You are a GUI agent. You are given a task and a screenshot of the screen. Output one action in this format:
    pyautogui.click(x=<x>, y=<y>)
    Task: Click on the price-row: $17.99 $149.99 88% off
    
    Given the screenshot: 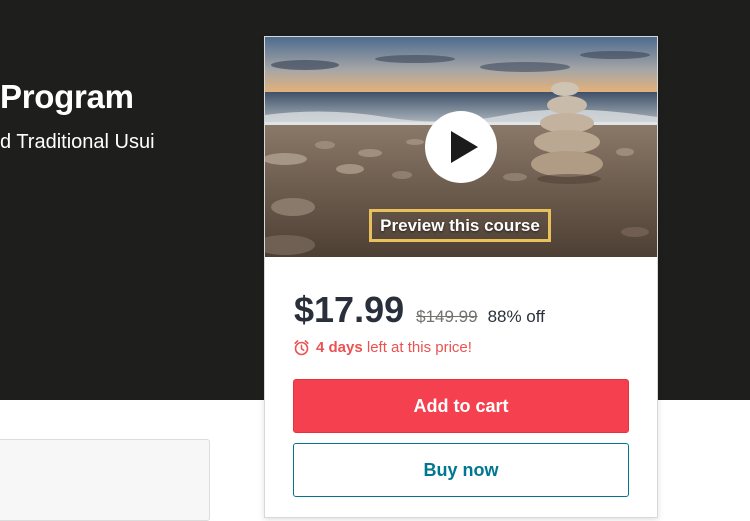 What is the action you would take?
    pyautogui.click(x=419, y=309)
    